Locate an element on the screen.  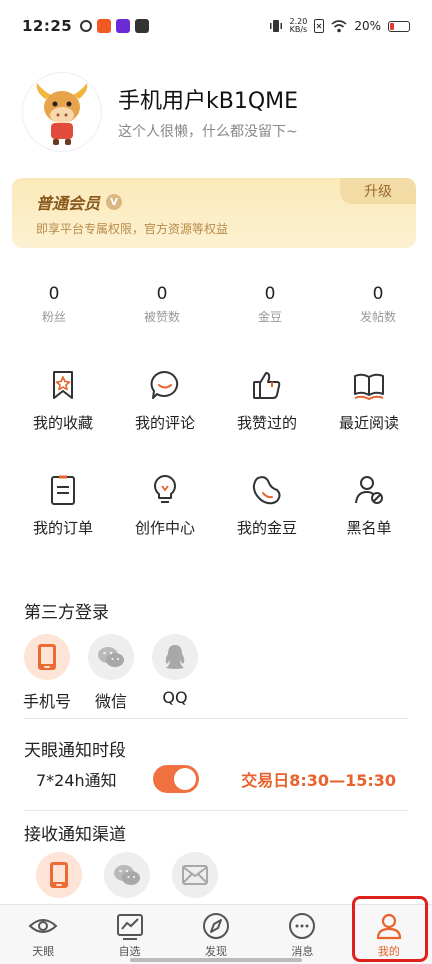
eye-icon is located at coordinates (43, 925).